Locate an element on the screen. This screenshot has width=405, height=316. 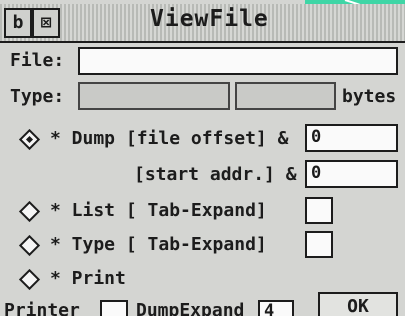
file-offset-input: 0 is located at coordinates (351, 138).